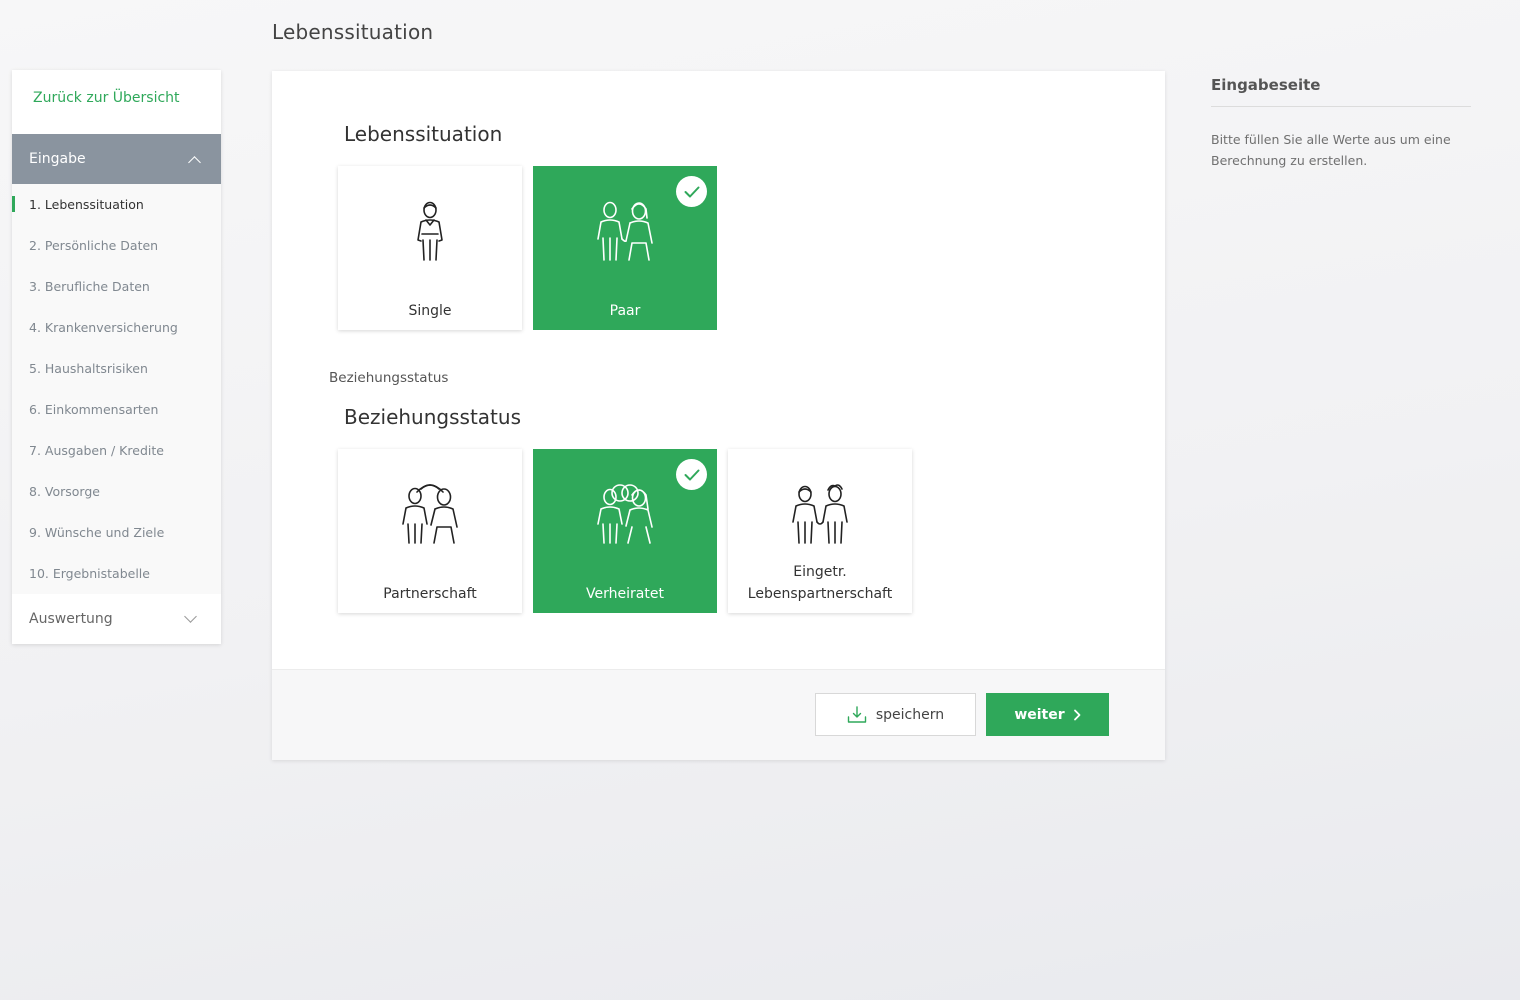 This screenshot has height=1000, width=1520. What do you see at coordinates (194, 162) in the screenshot?
I see `chevron-up-icon` at bounding box center [194, 162].